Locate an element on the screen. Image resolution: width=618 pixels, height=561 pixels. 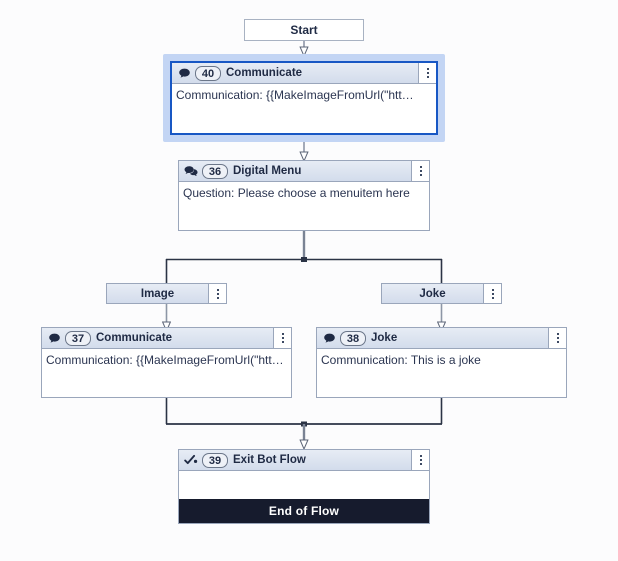
flow-node-38-title: Joke is located at coordinates (384, 338).